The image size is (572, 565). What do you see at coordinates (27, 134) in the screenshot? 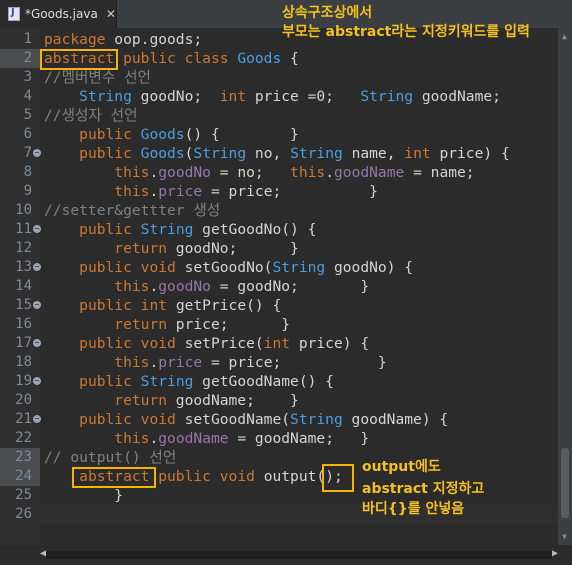
I see `line-number: 6` at bounding box center [27, 134].